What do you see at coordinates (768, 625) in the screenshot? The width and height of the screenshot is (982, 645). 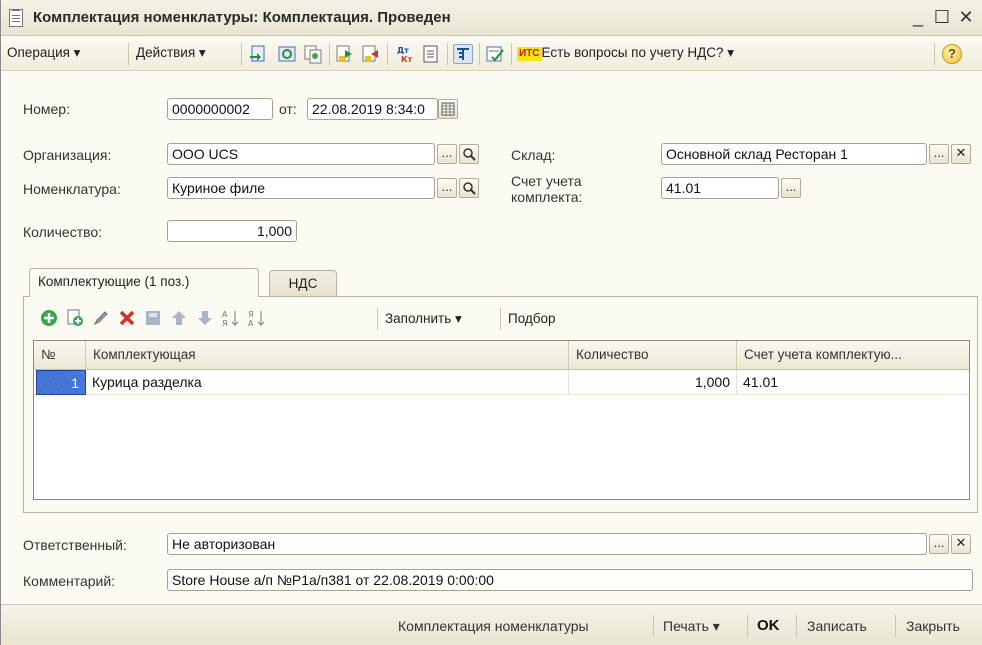 I see `ok-button: OK` at bounding box center [768, 625].